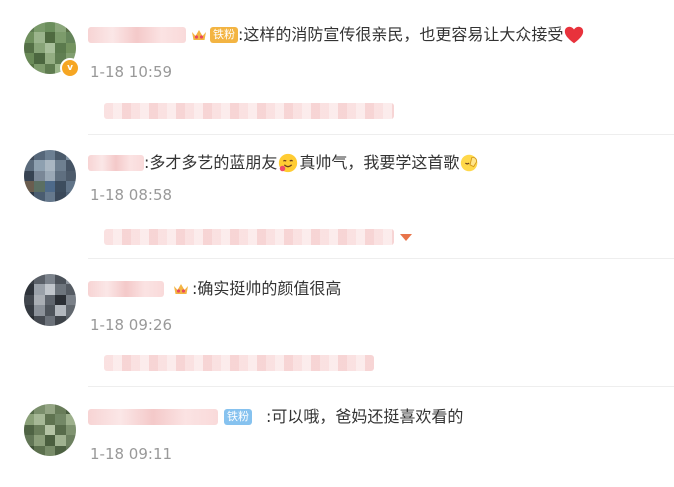 Image resolution: width=674 pixels, height=487 pixels. I want to click on comment-text: 真帅气，我要学这首歌, so click(379, 162).